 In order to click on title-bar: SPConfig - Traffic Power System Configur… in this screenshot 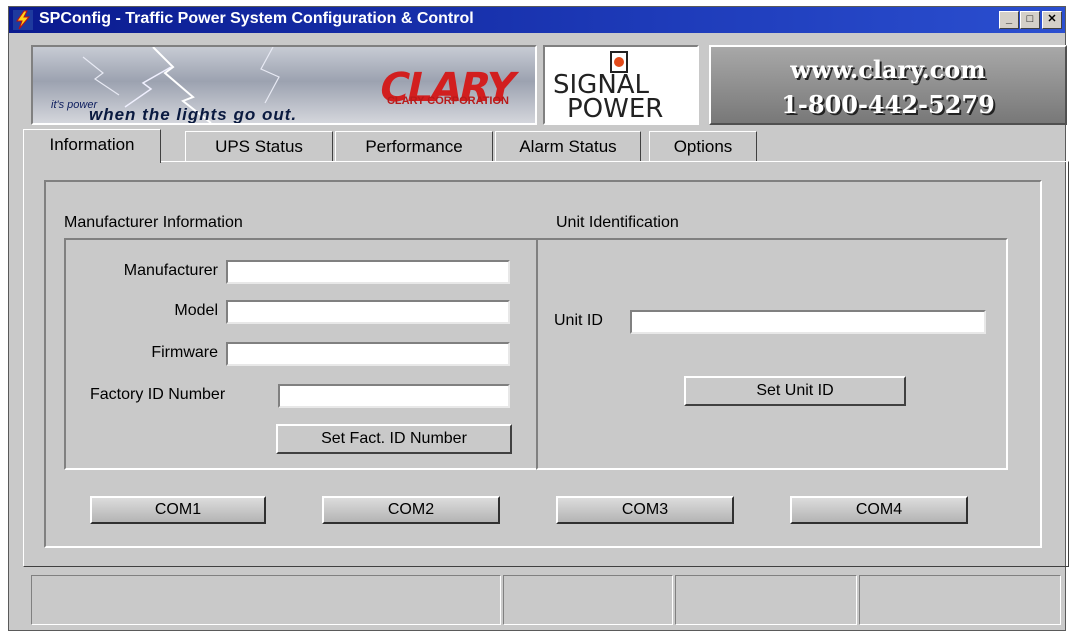, I will do `click(537, 20)`.